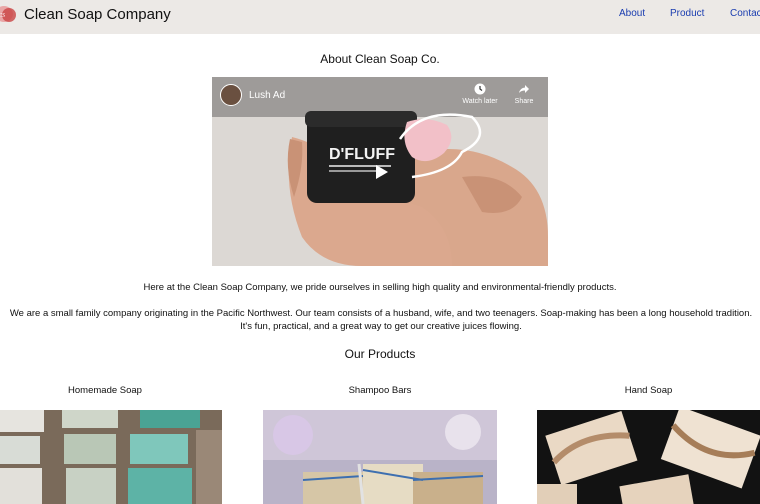  I want to click on product-image-homemade-soap, so click(111, 457).